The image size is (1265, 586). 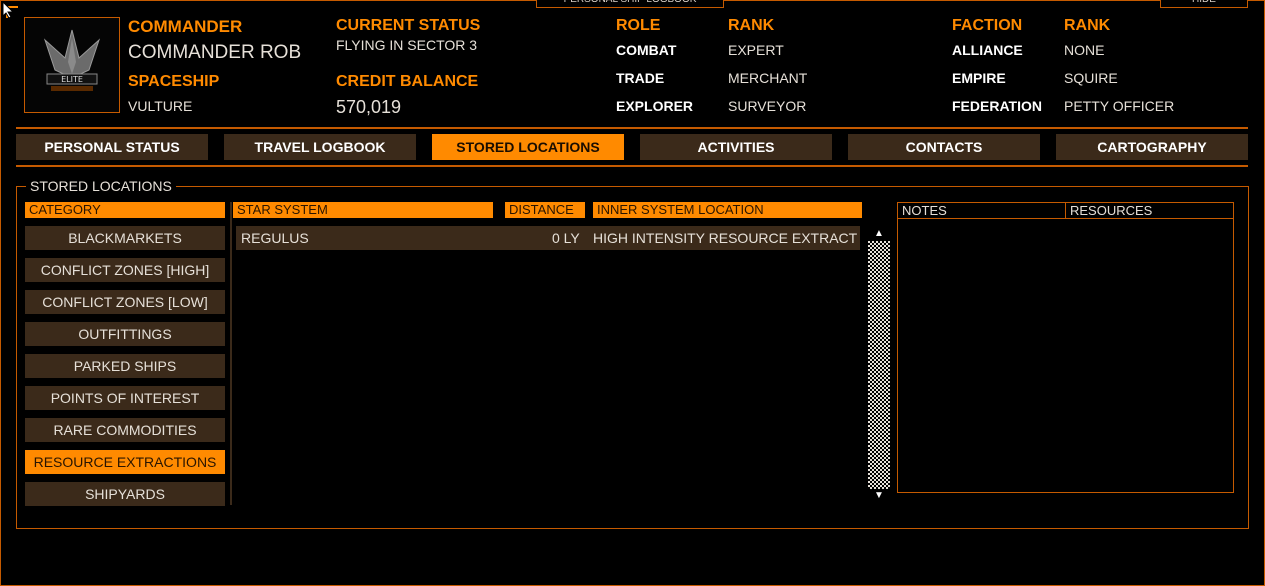 I want to click on notes-header: NOTES, so click(x=982, y=211).